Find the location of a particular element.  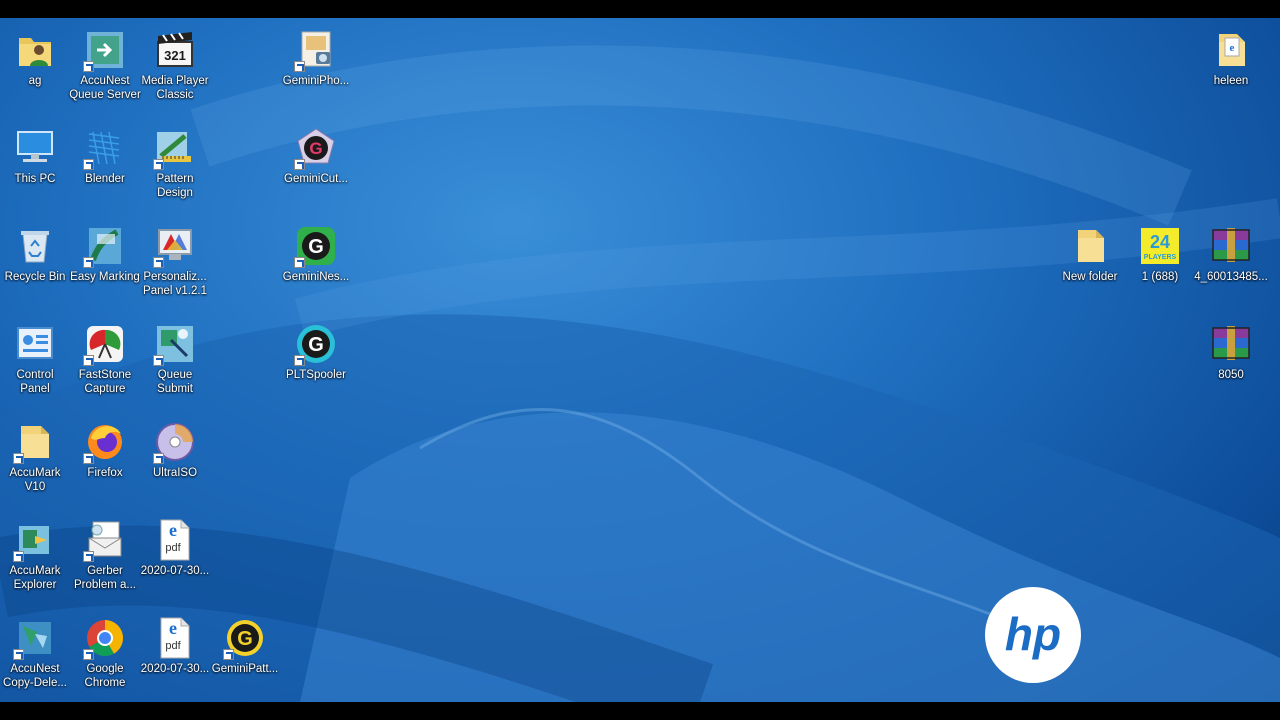

icon-accumark-explorer: AccuMark Explorer is located at coordinates (36, 552).